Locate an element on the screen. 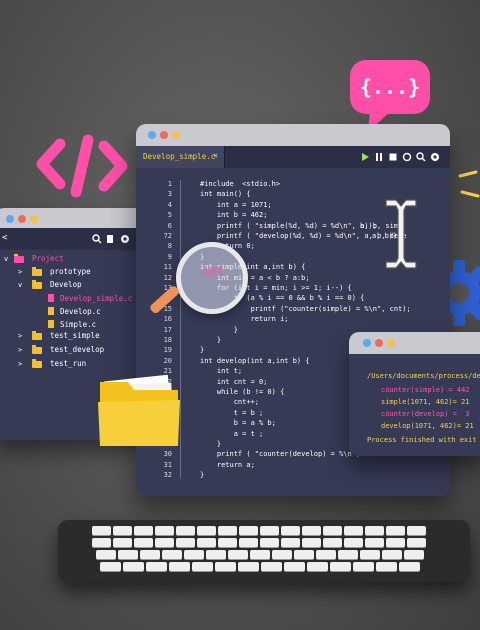 The height and width of the screenshot is (630, 480). tab-develop-simple: Develop_simple.c × is located at coordinates (180, 157).